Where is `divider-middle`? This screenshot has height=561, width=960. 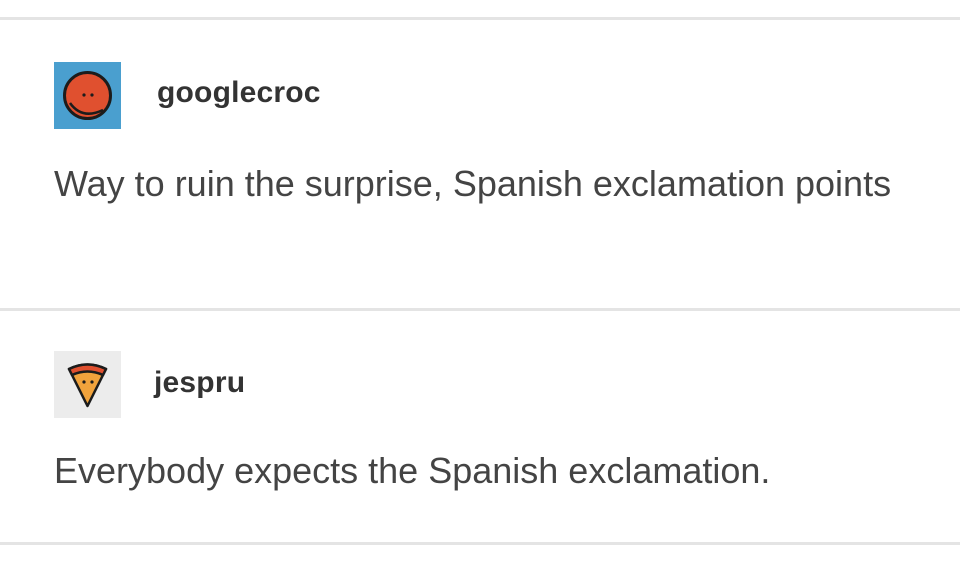
divider-middle is located at coordinates (480, 309).